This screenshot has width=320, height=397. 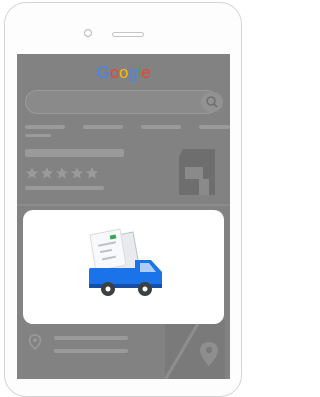 I want to click on address-placeholder, so click(x=64, y=188).